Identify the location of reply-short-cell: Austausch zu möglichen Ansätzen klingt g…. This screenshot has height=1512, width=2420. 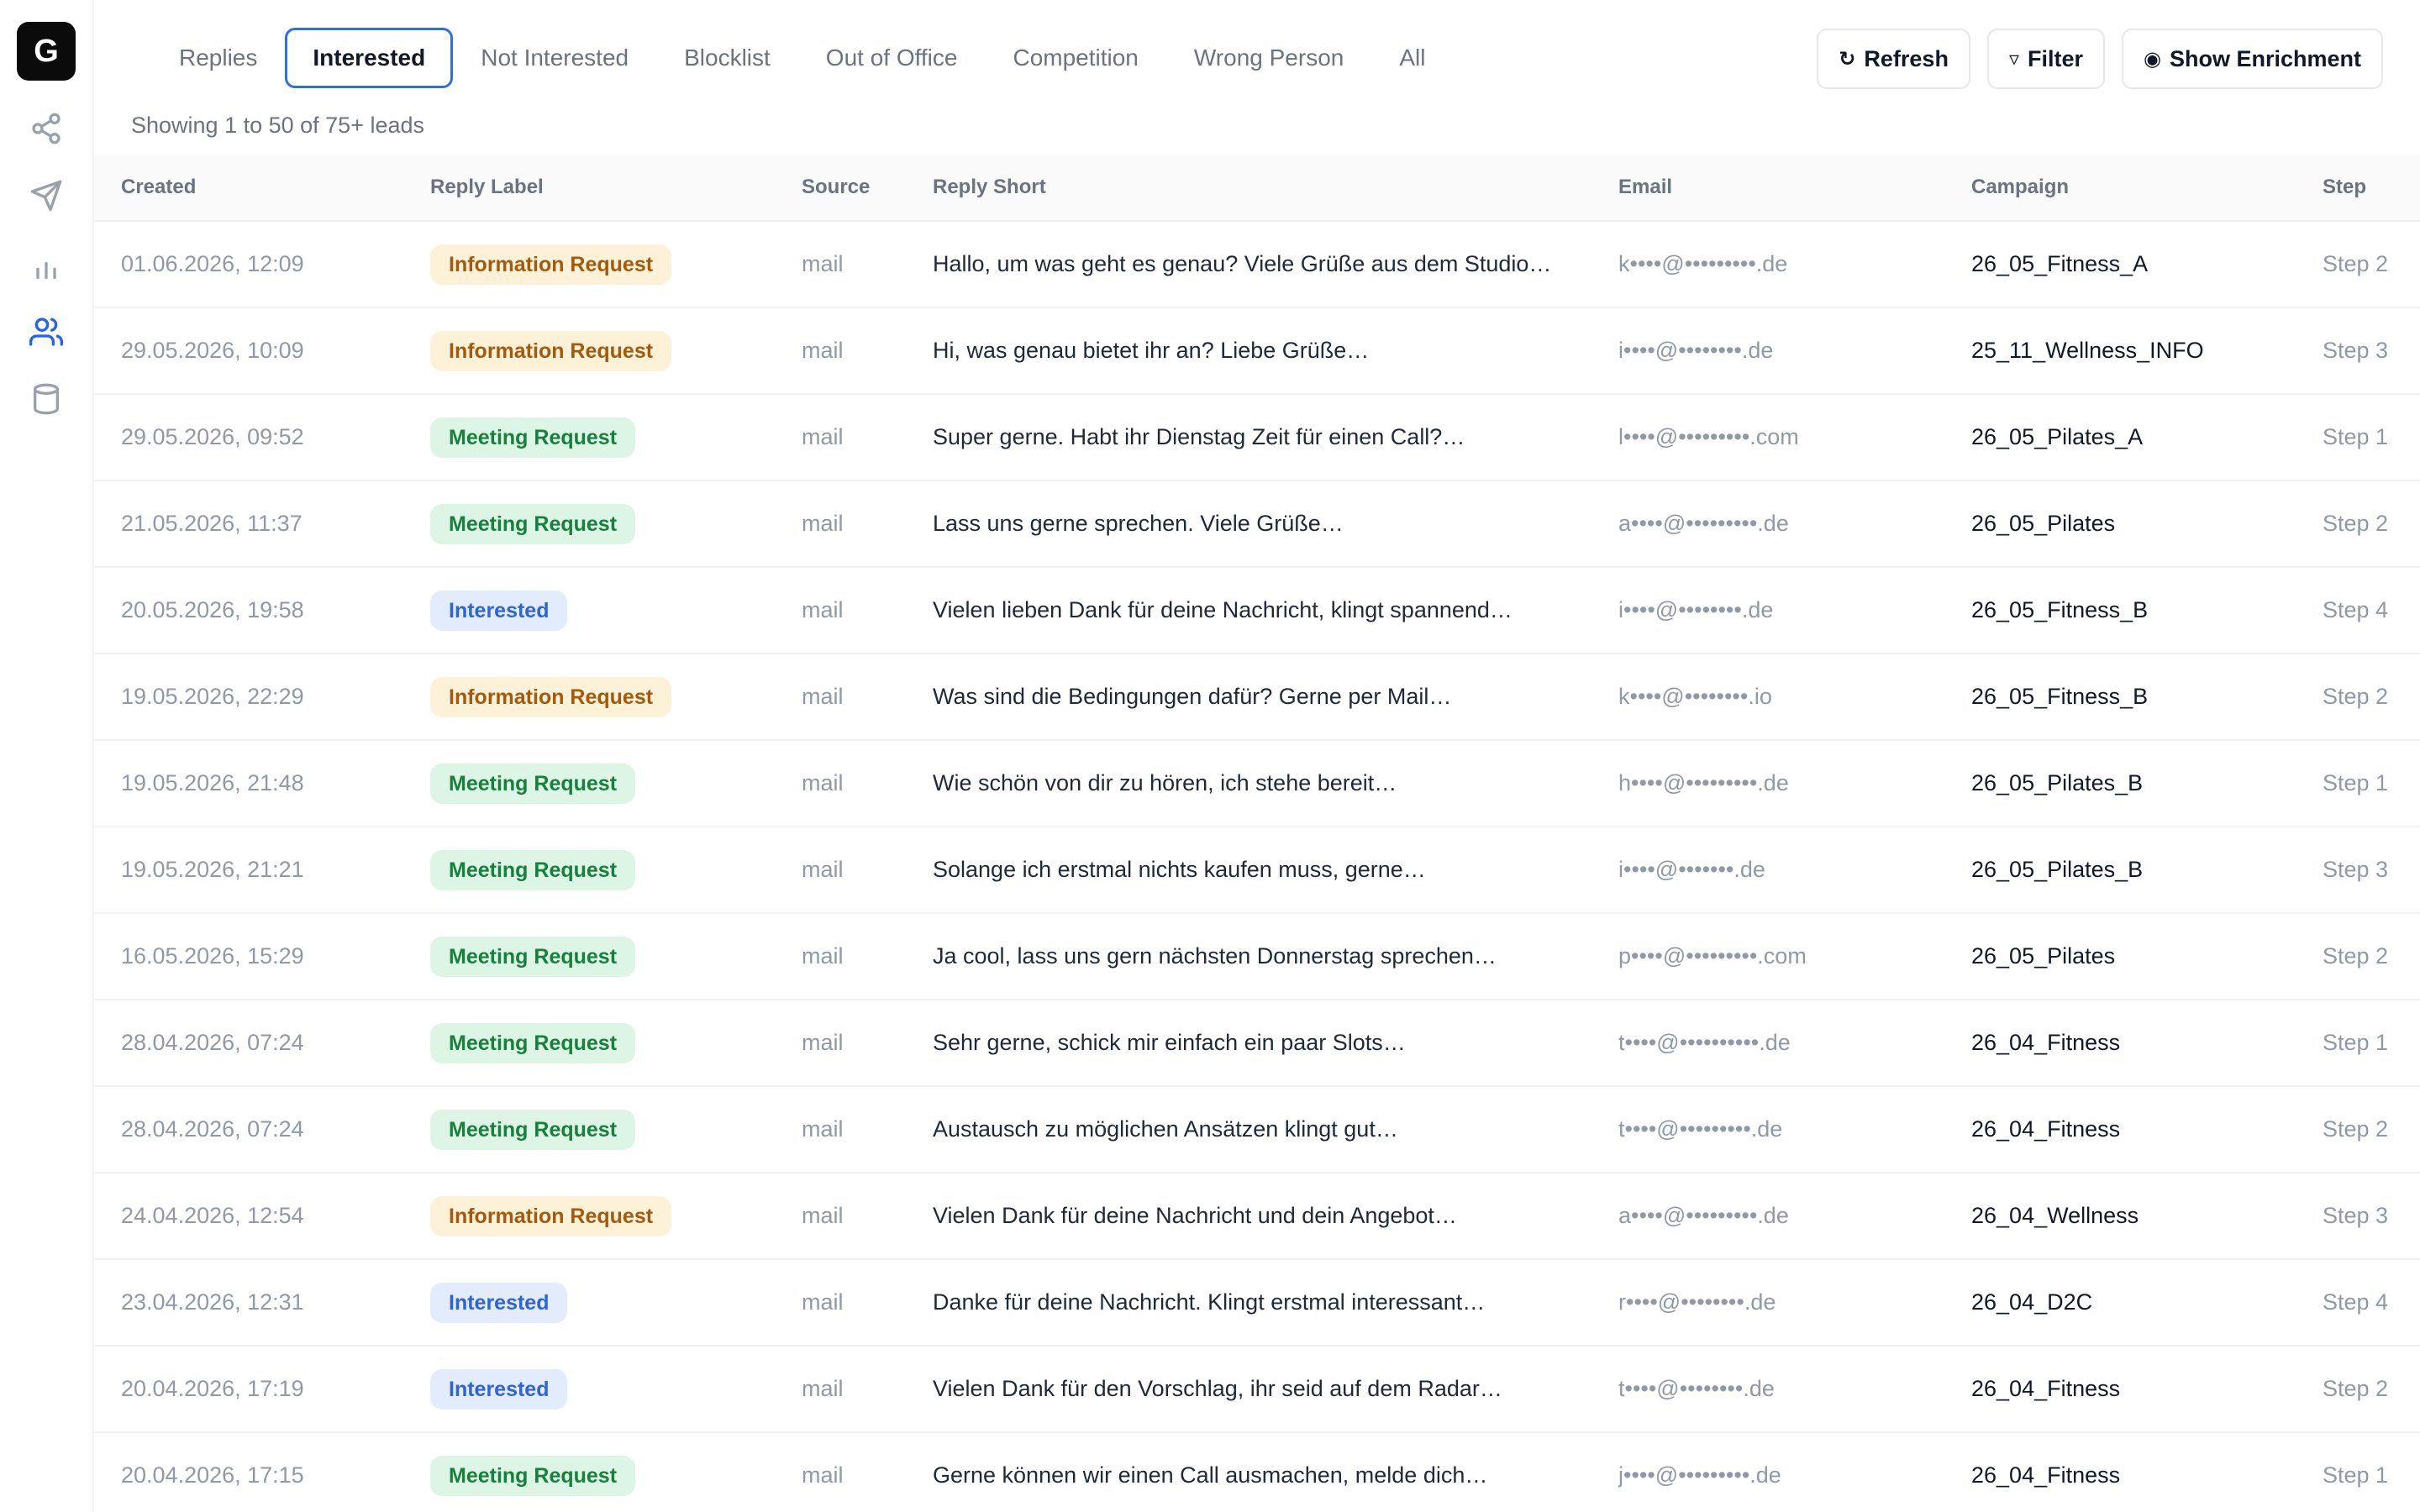
(1265, 1129).